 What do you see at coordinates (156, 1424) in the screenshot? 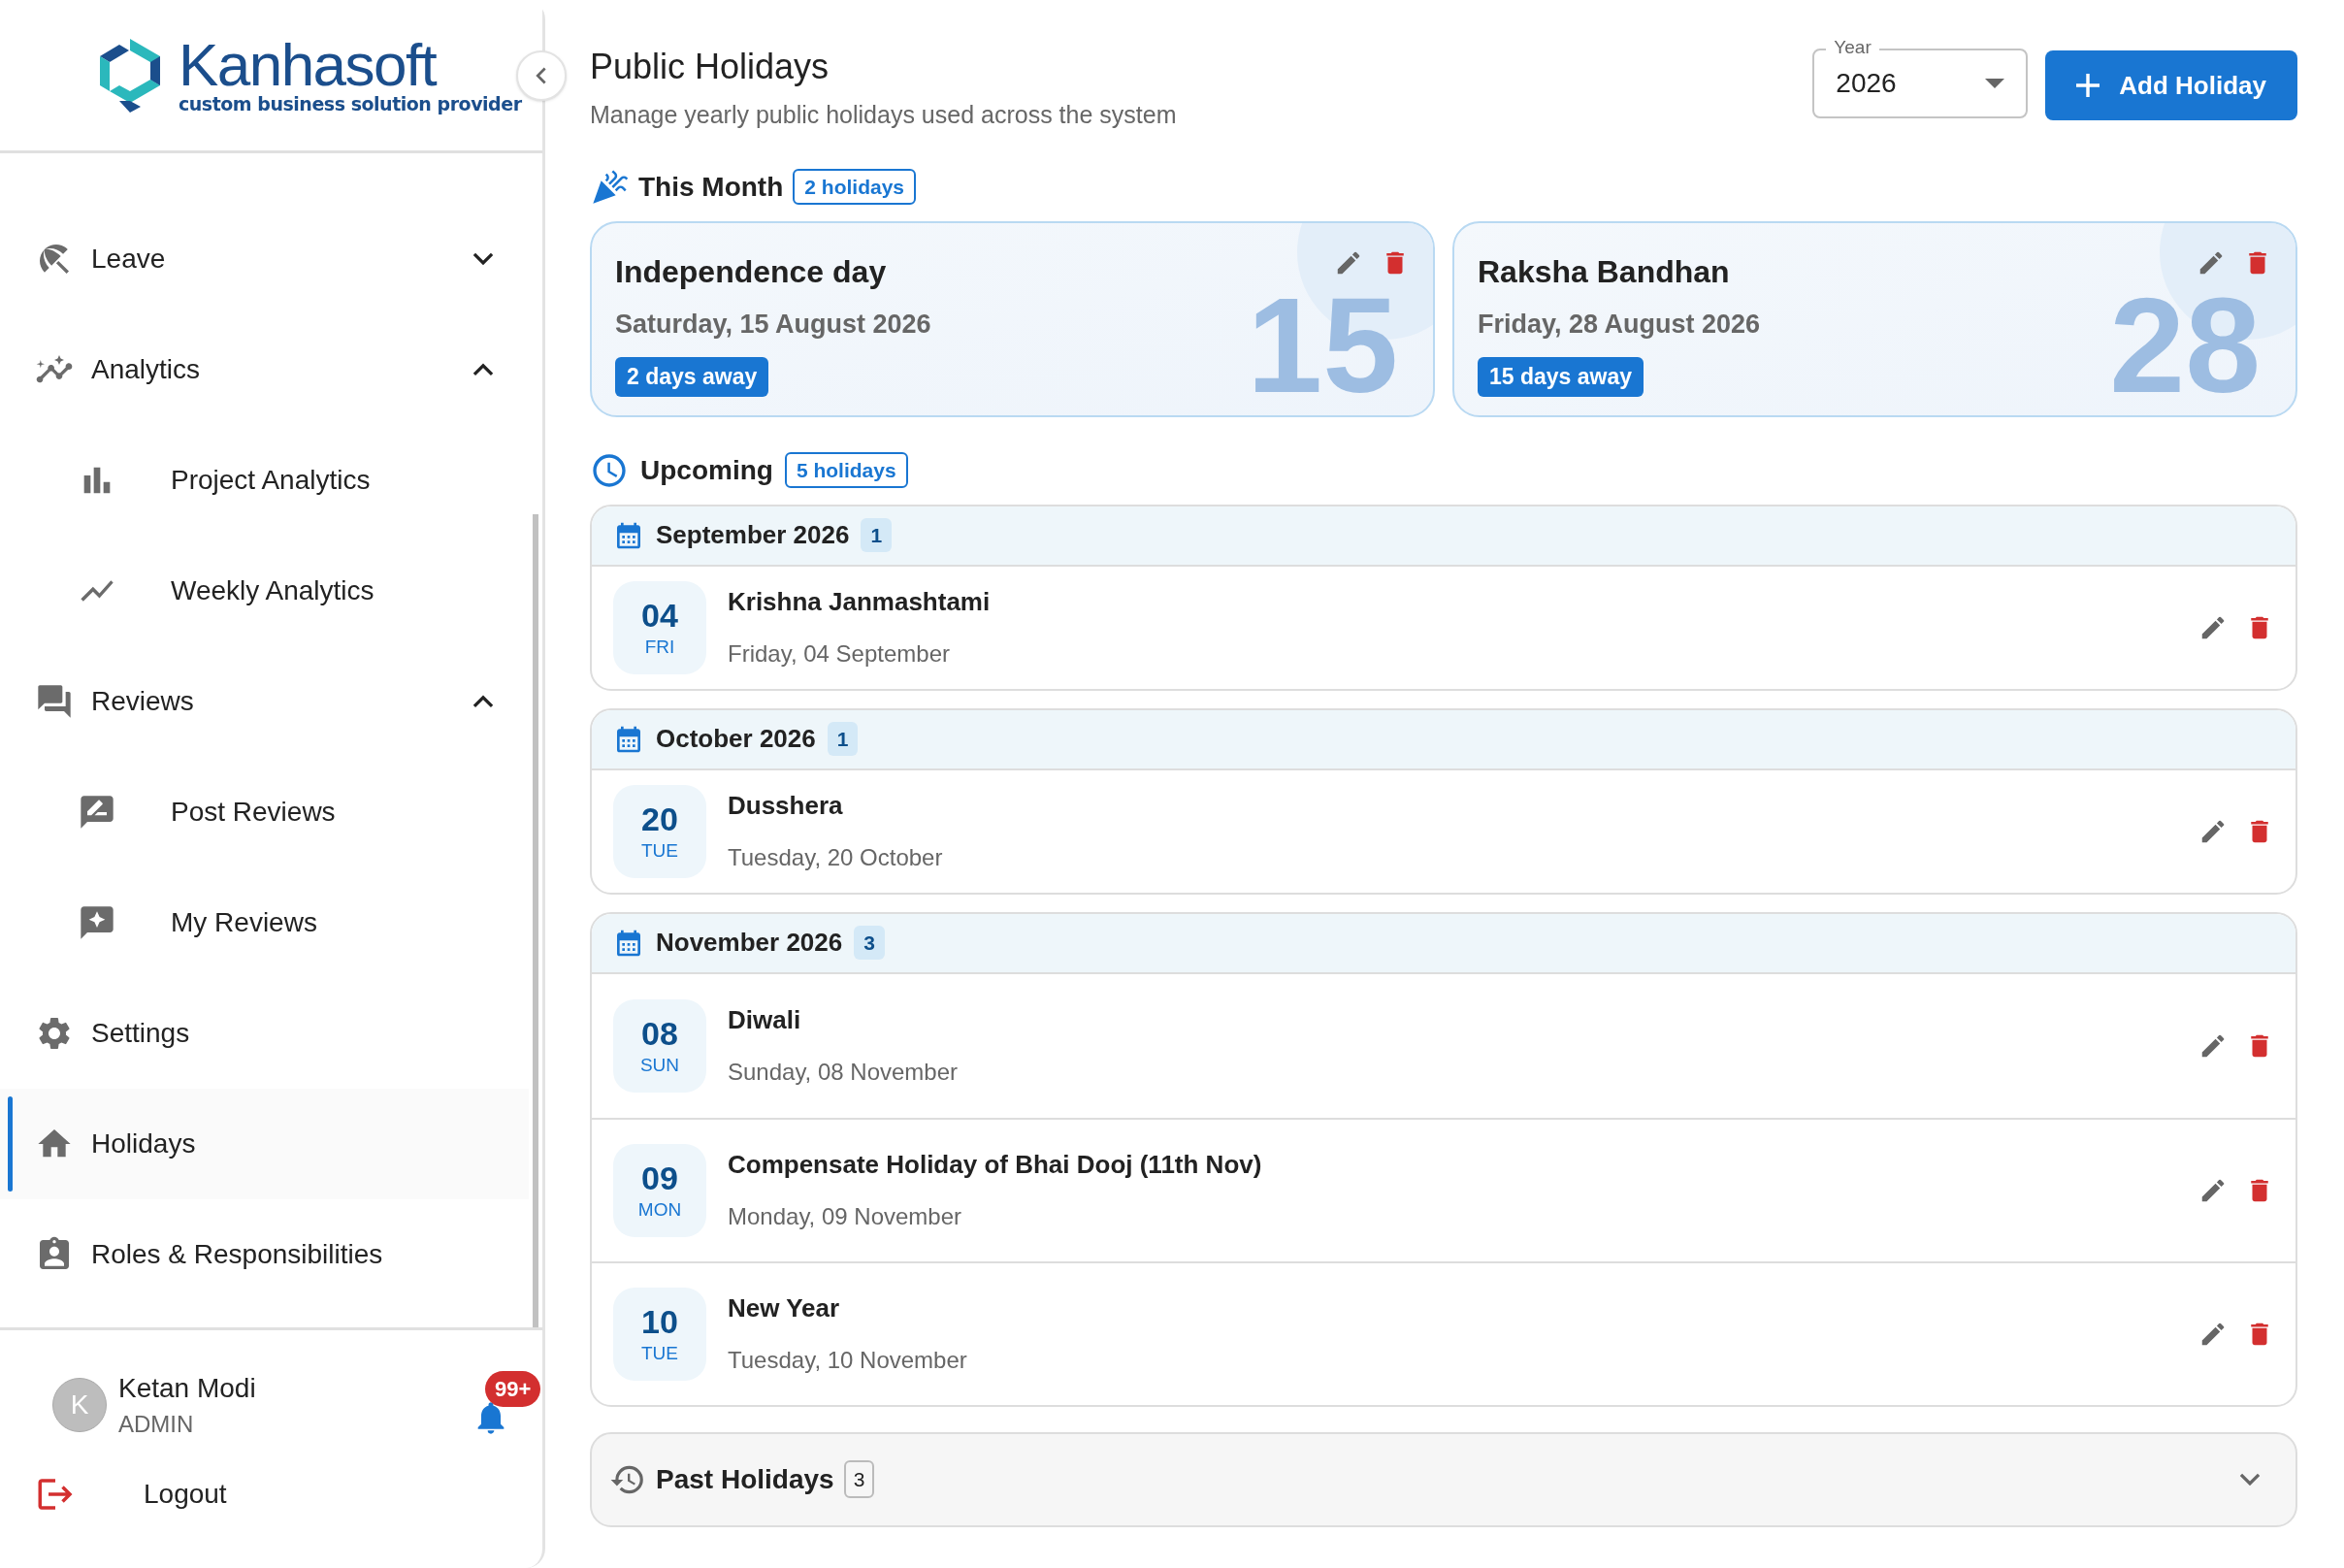
I see `user-role: ADMIN` at bounding box center [156, 1424].